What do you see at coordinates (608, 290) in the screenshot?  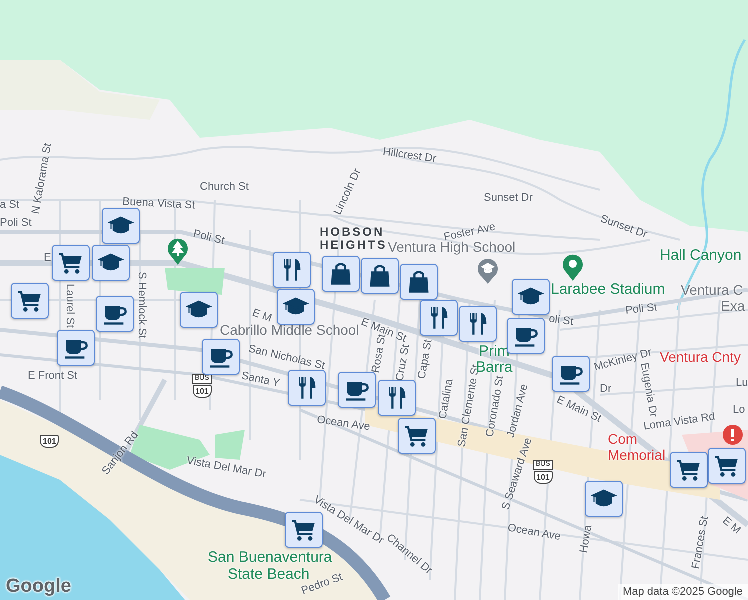 I see `place-label: Larabee Stadium` at bounding box center [608, 290].